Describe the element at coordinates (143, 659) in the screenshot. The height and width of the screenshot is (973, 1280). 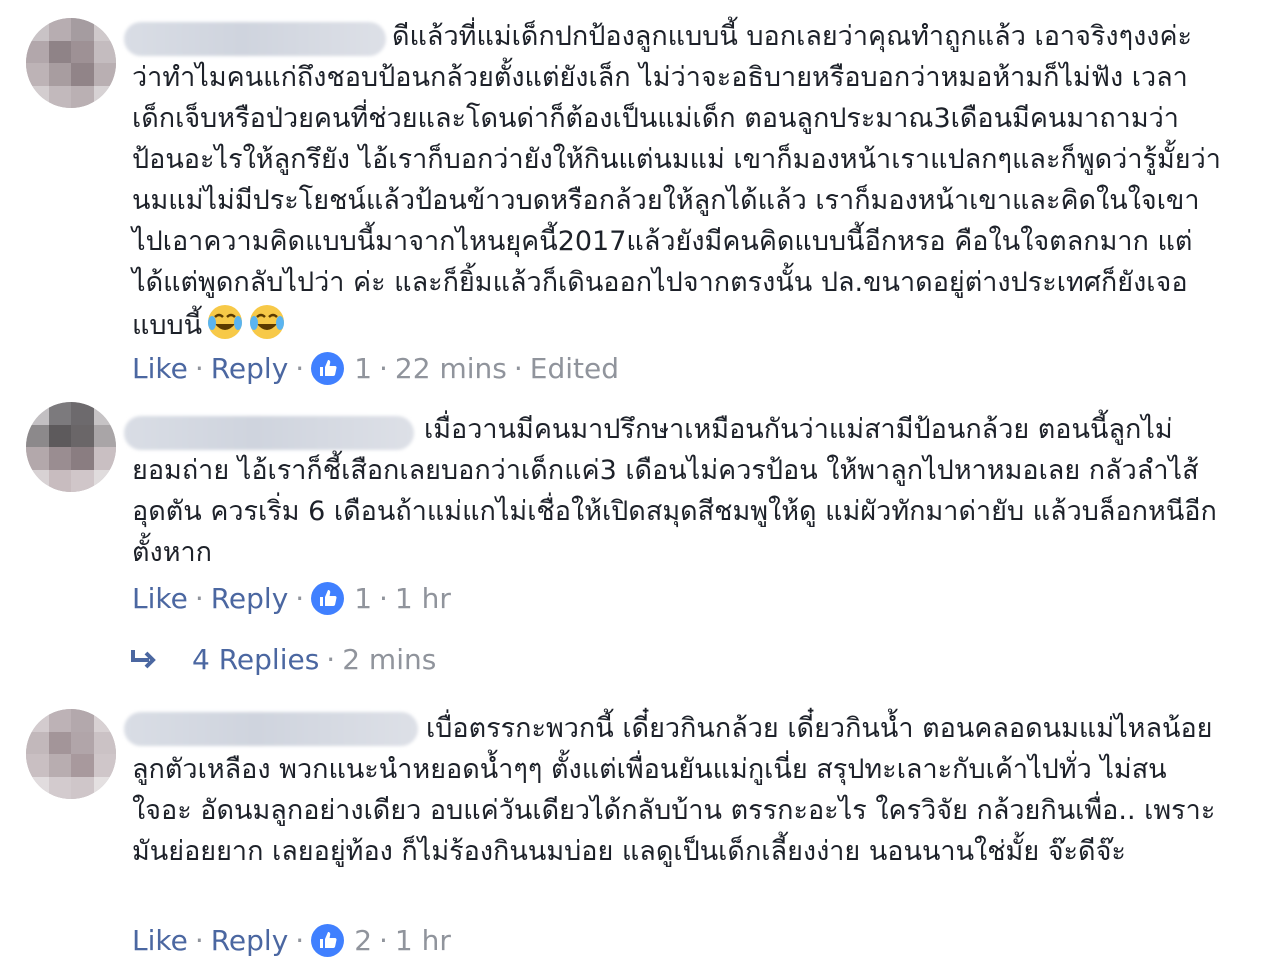
I see `reply-arrow-icon` at that location.